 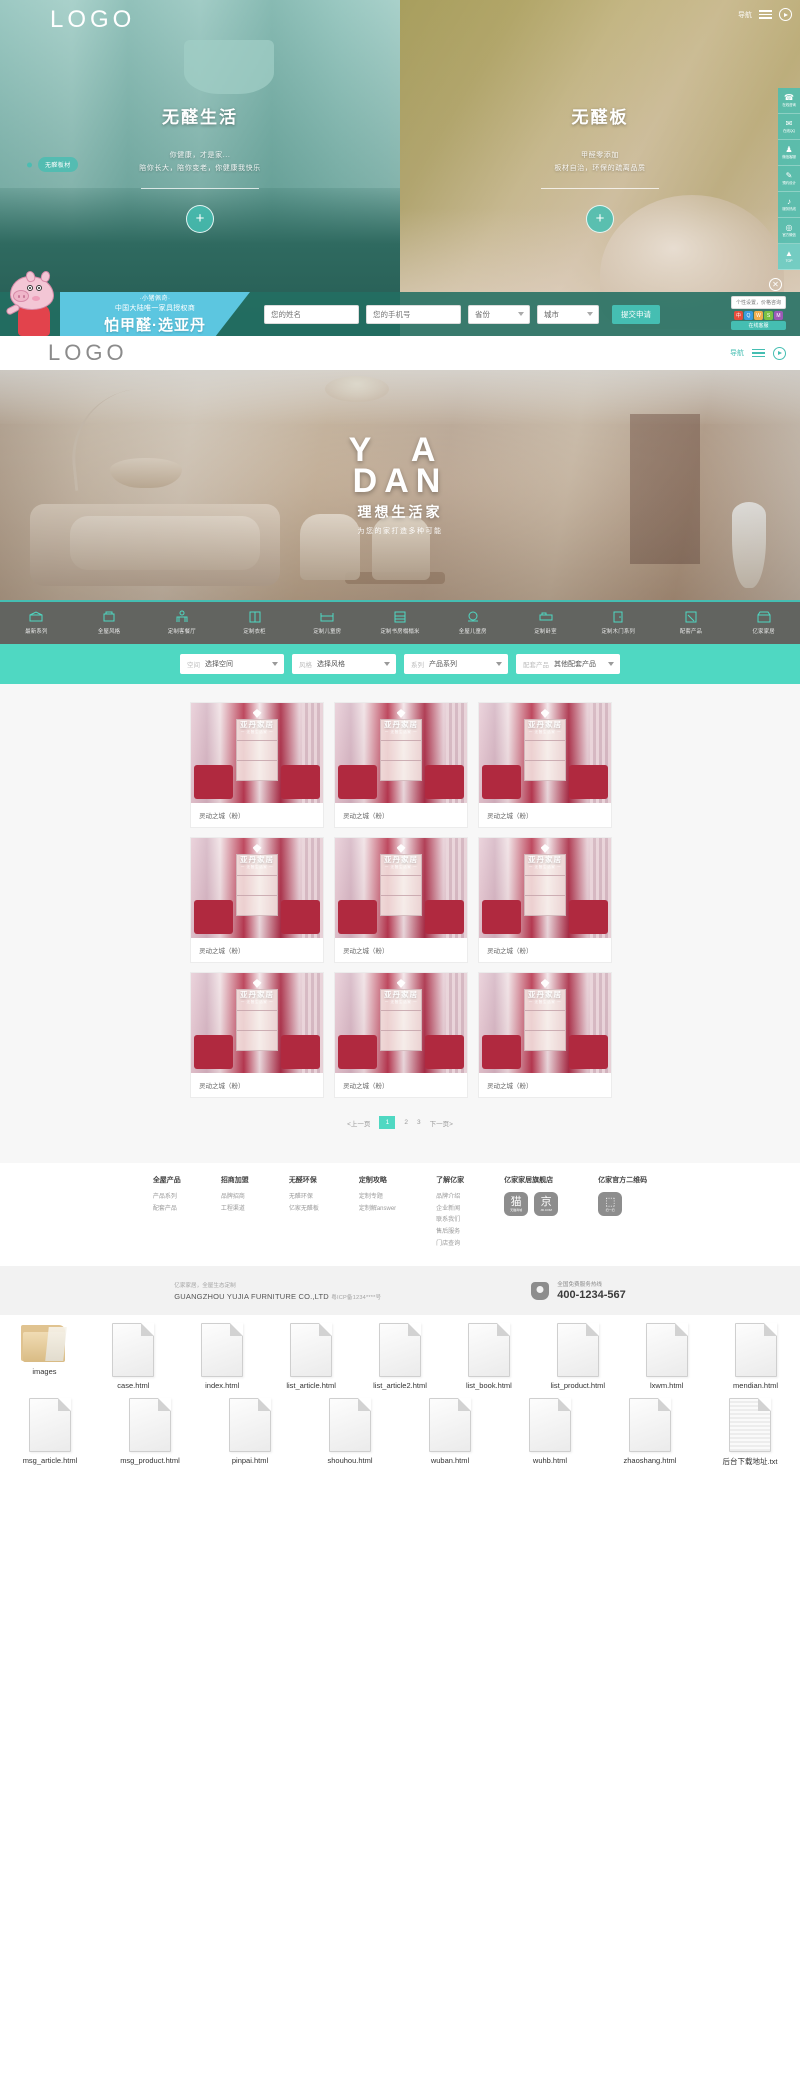 What do you see at coordinates (600, 218) in the screenshot?
I see `hero-right-plus-button: +` at bounding box center [600, 218].